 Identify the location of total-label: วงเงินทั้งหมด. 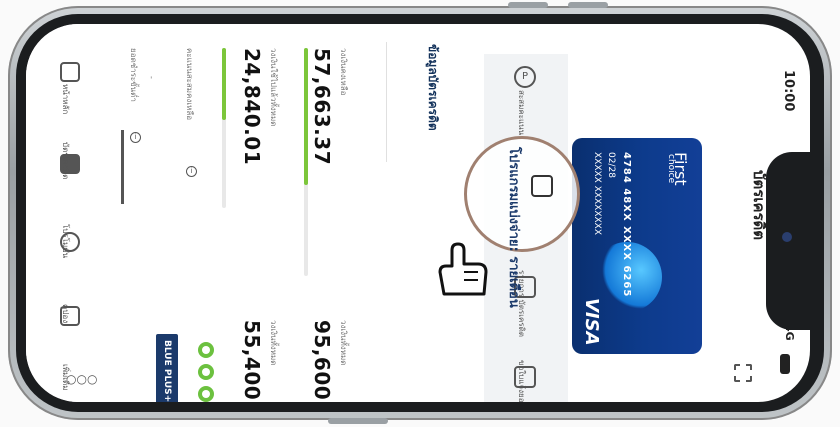
(343, 343).